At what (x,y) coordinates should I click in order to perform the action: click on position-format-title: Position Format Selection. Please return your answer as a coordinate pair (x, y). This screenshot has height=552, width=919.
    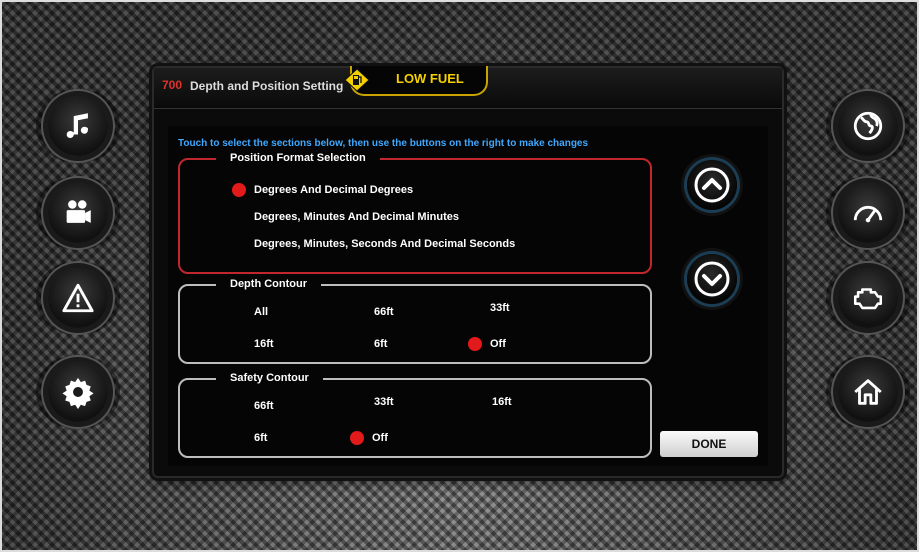
    Looking at the image, I should click on (298, 158).